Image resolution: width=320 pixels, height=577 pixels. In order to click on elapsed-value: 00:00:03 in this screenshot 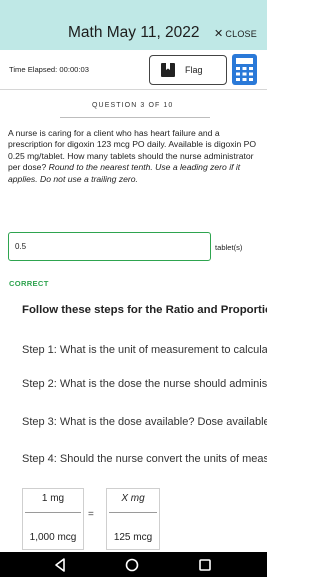, I will do `click(74, 69)`.